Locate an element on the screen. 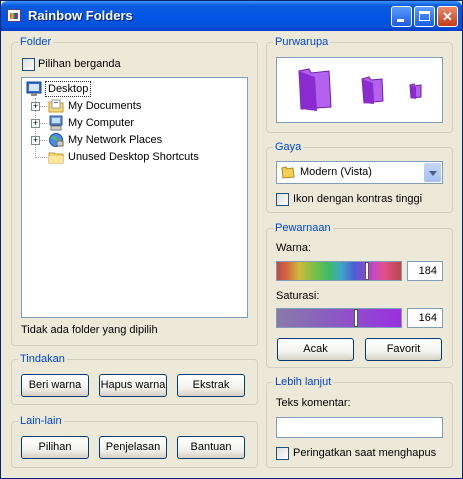  close-button: ✕ is located at coordinates (447, 16).